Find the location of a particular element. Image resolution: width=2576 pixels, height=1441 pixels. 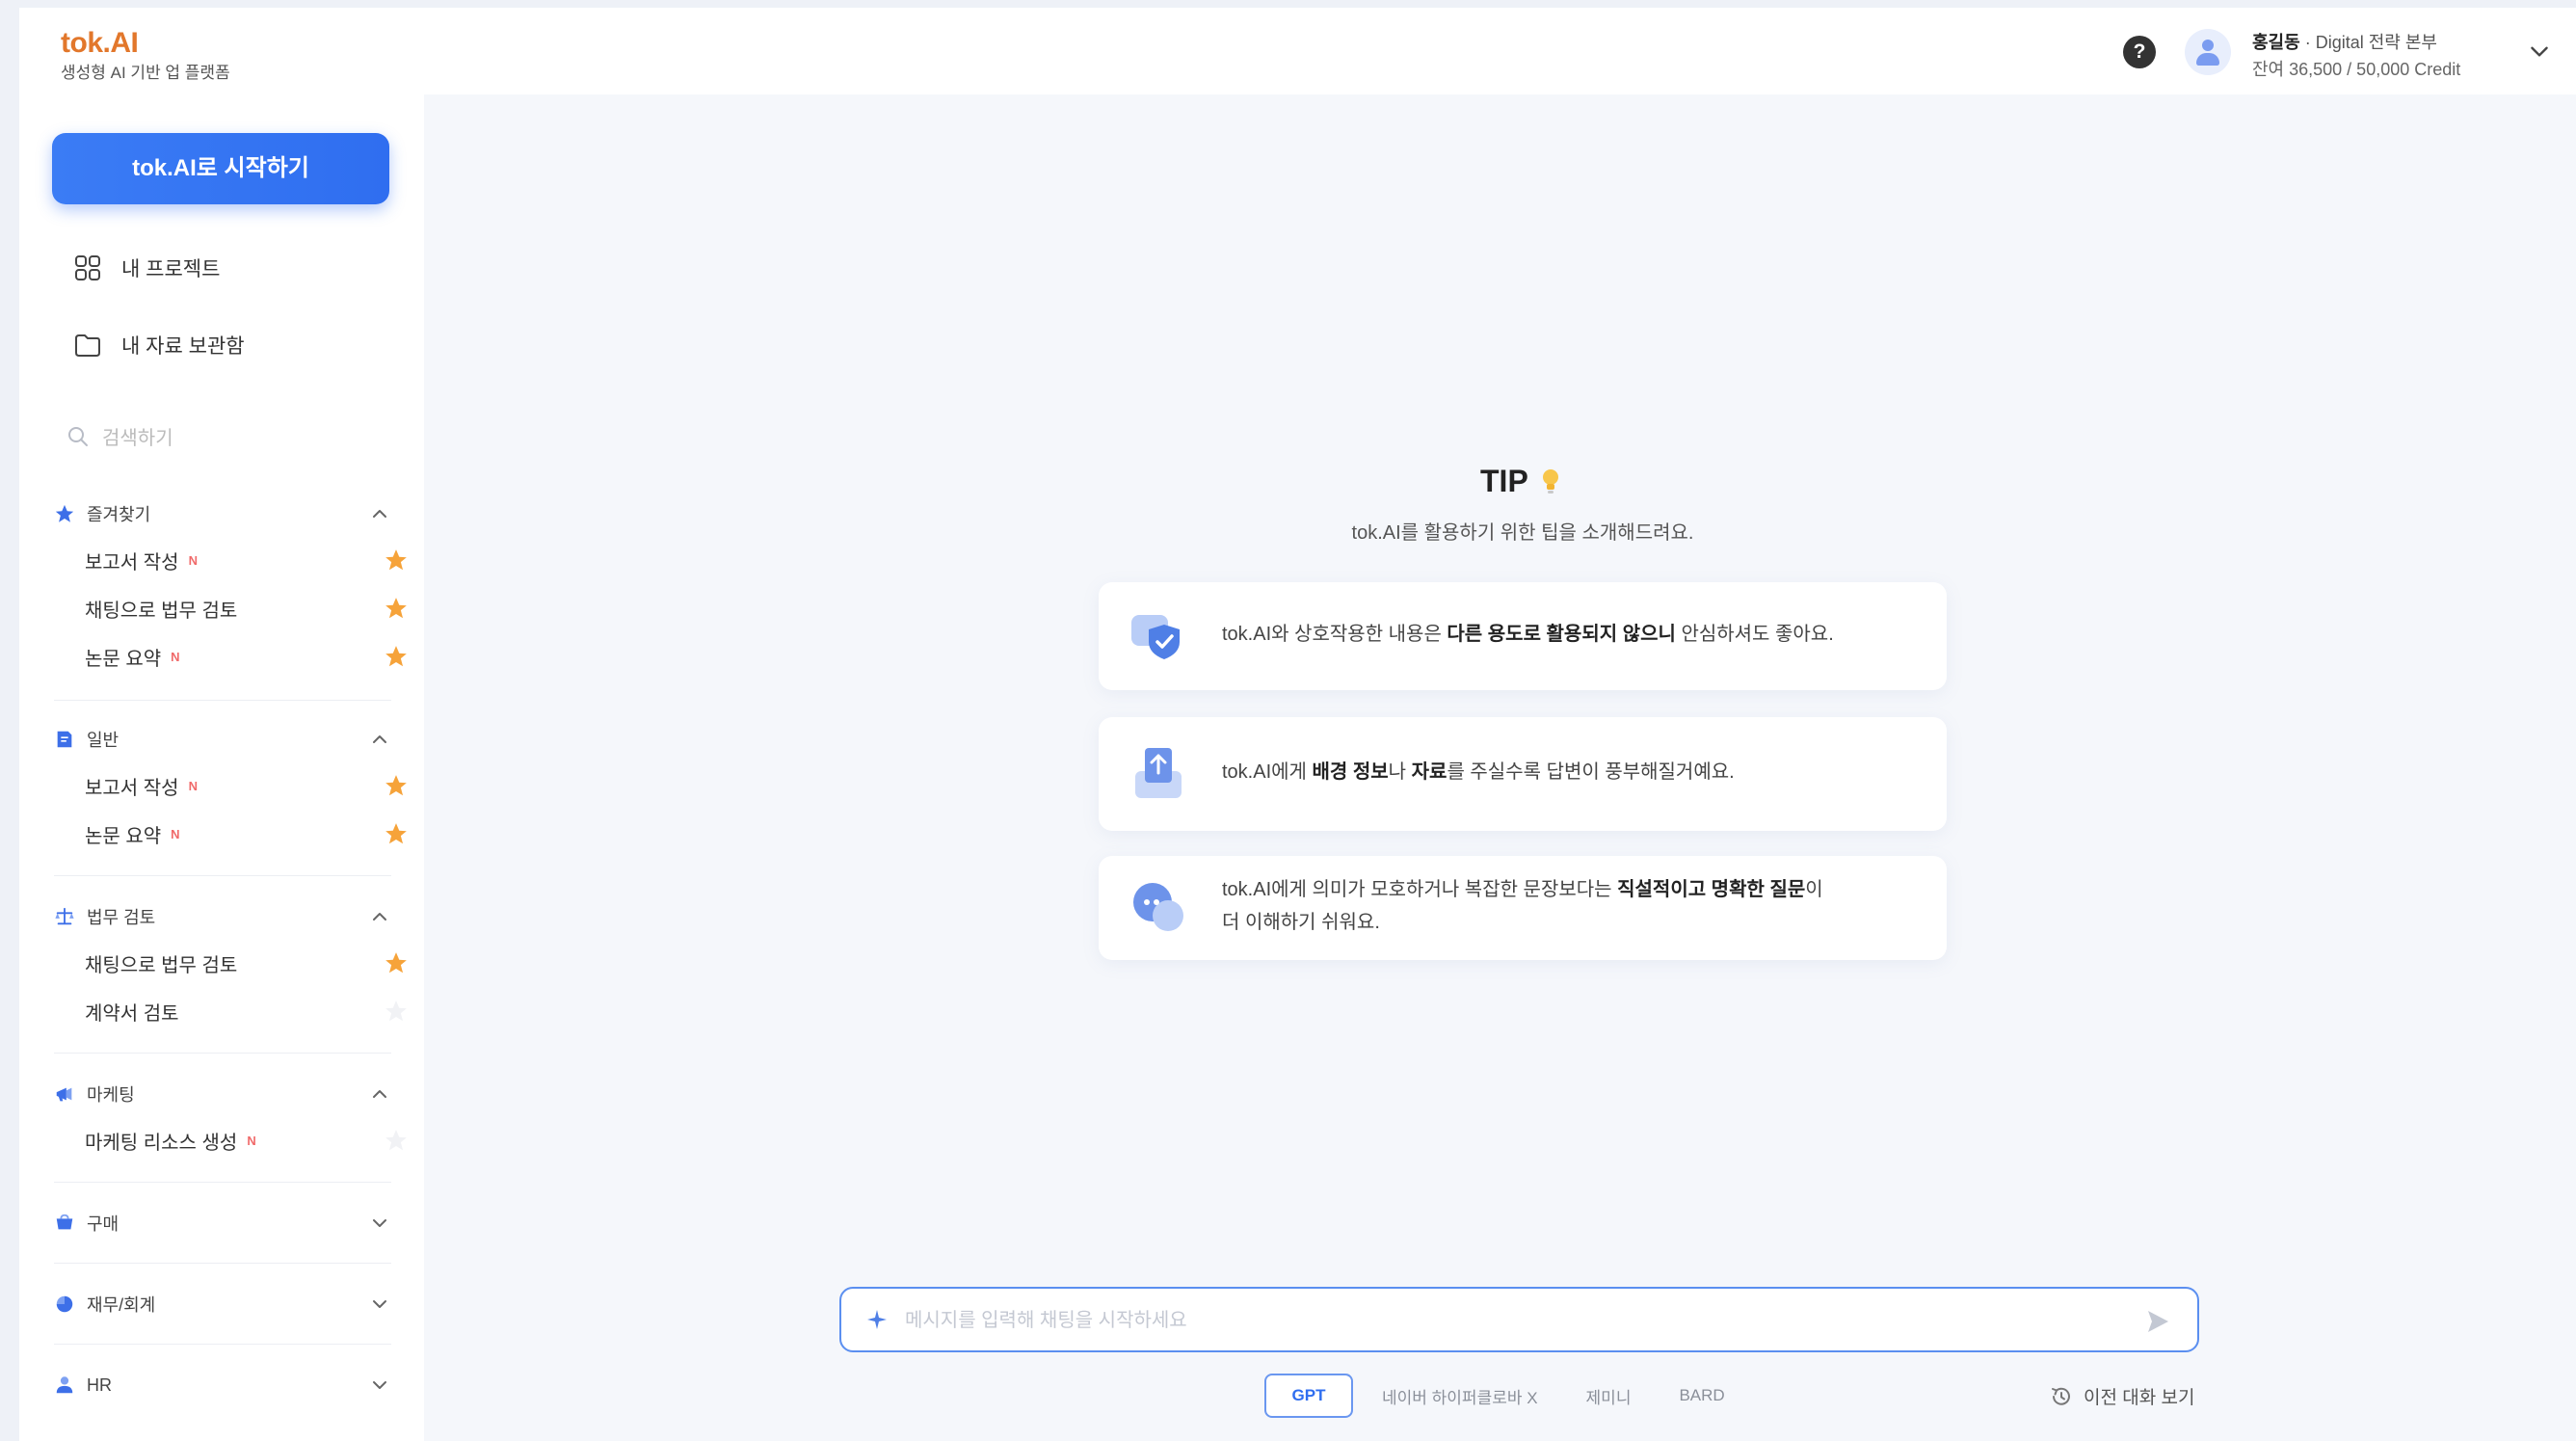

section-favorites: 즐겨찾기 is located at coordinates (222, 513).